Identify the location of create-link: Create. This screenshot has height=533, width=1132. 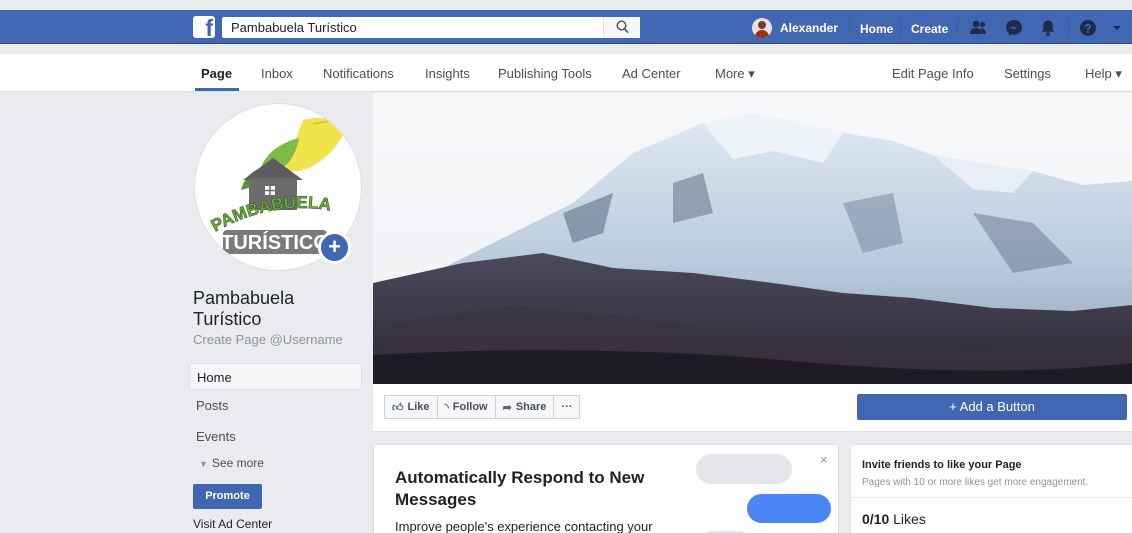
(929, 29).